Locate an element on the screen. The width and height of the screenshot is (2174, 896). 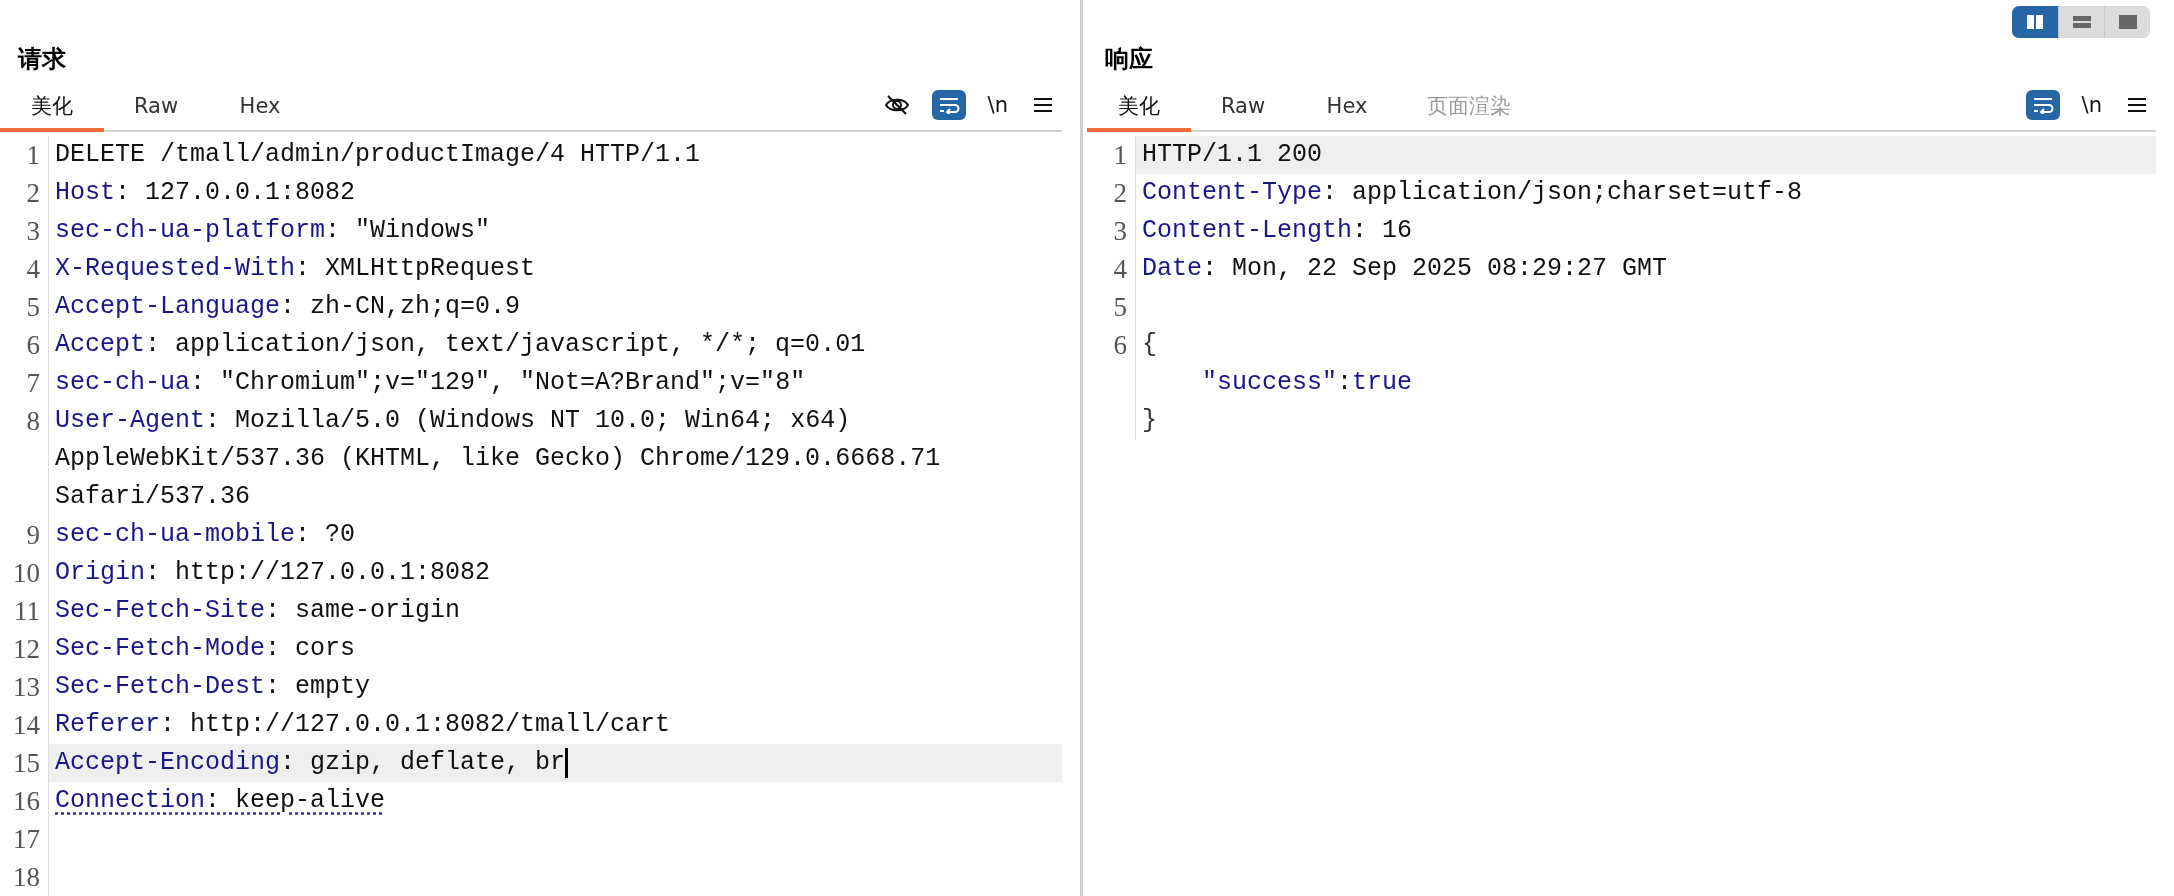
code-text: Date: Mon, 22 Sep 2025 08:29:27 GMT is located at coordinates (1405, 269).